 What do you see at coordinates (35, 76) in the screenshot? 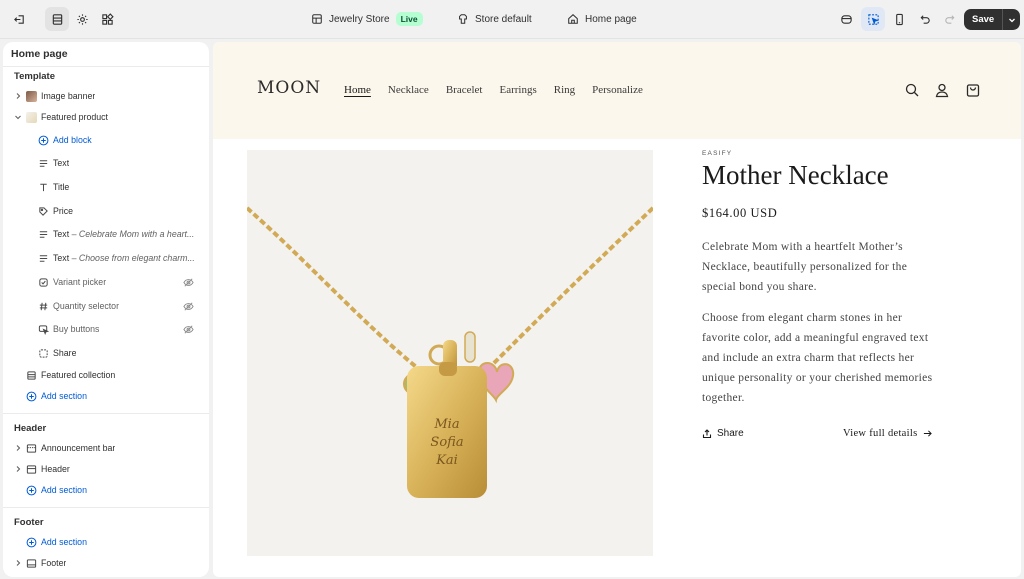
I see `template-heading: Template` at bounding box center [35, 76].